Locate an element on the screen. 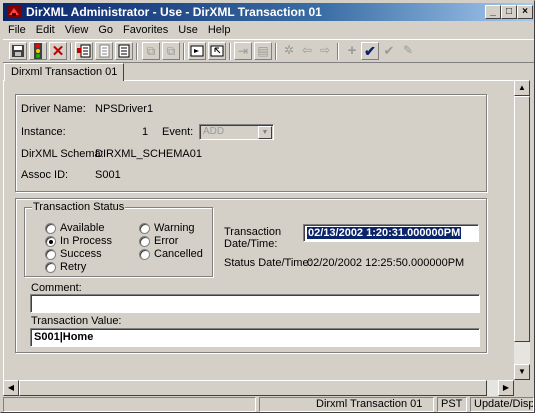 This screenshot has height=413, width=535. minimize-icon: _ is located at coordinates (493, 11).